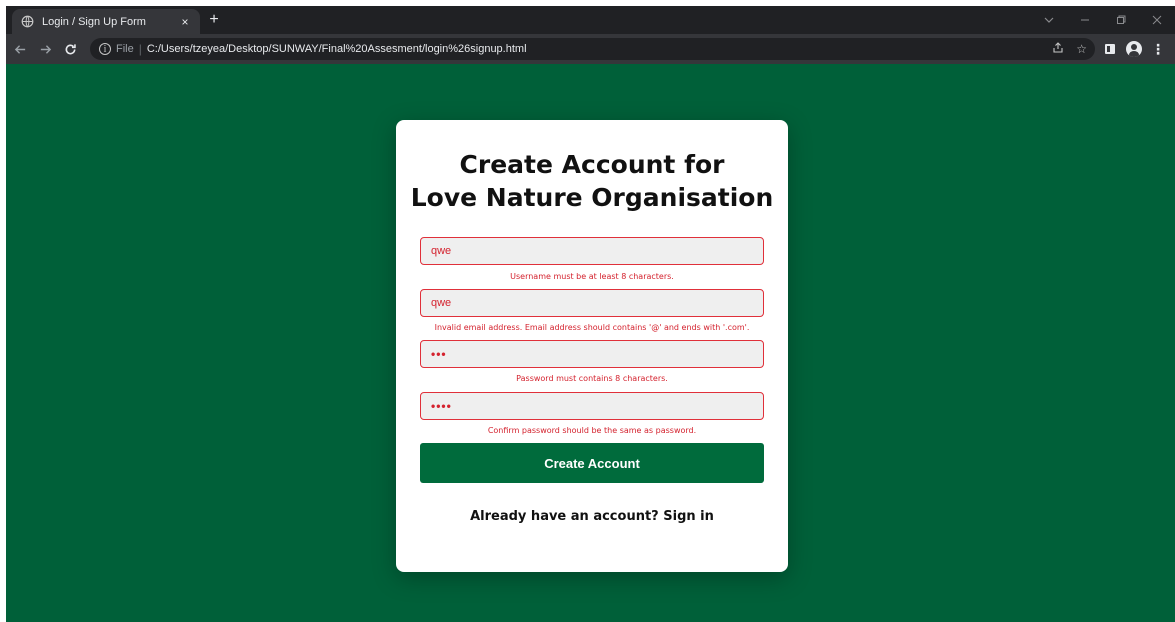  I want to click on restore-icon, so click(1121, 20).